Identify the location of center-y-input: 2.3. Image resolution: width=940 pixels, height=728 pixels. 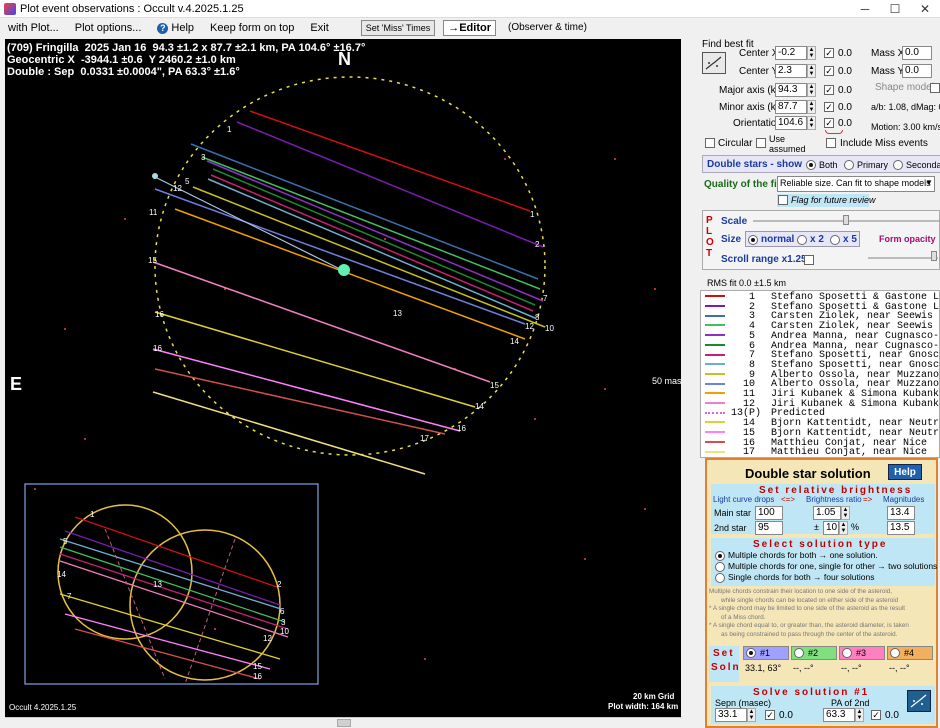
(791, 71).